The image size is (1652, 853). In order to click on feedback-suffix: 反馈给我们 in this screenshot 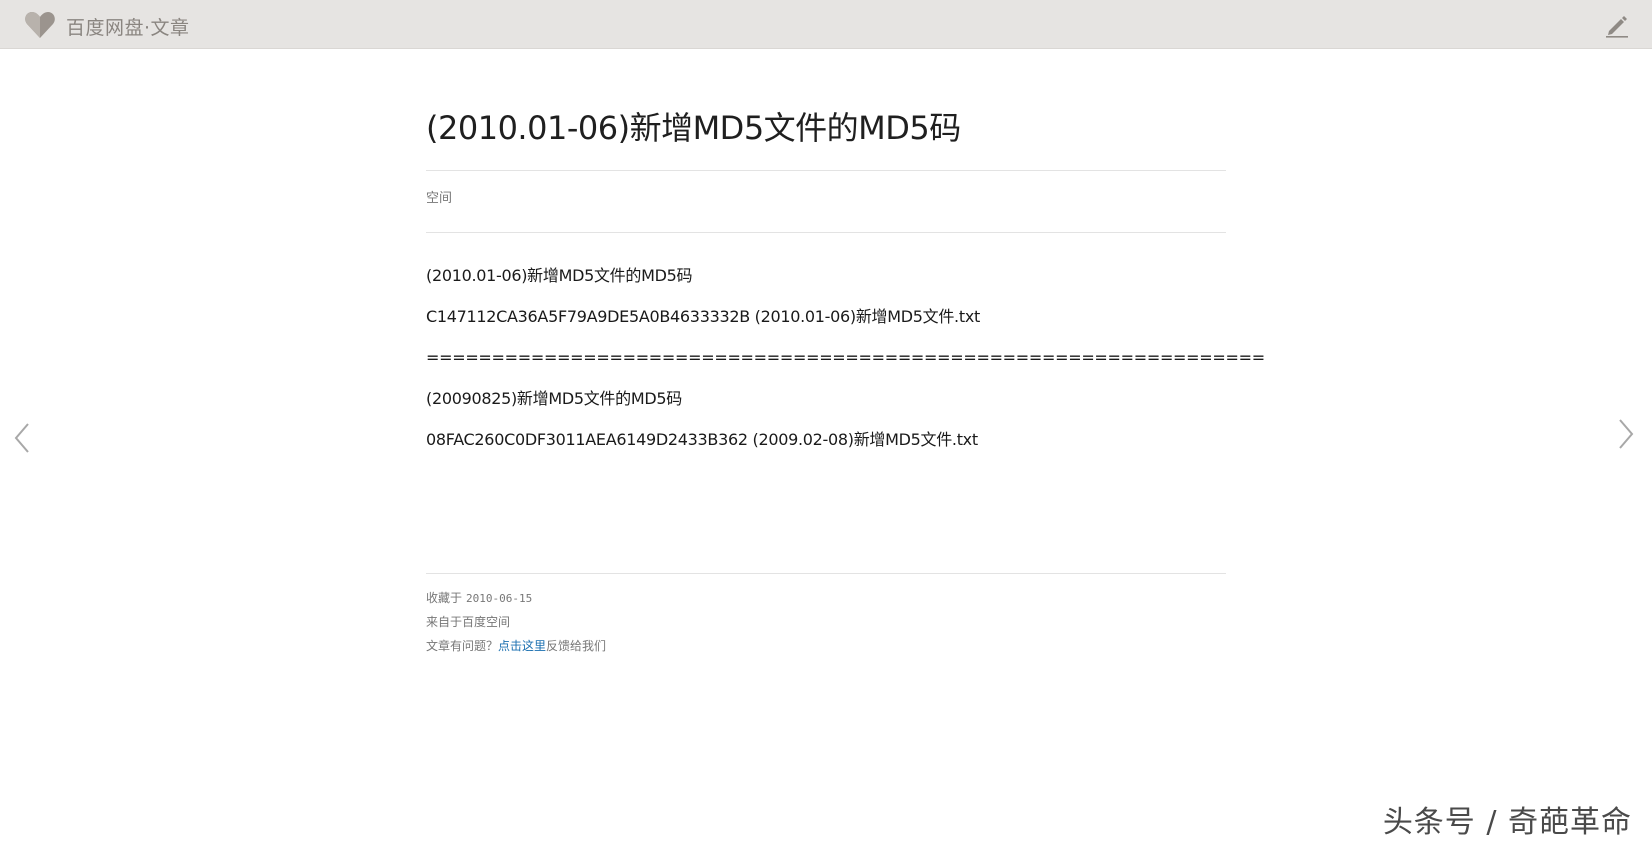, I will do `click(576, 646)`.